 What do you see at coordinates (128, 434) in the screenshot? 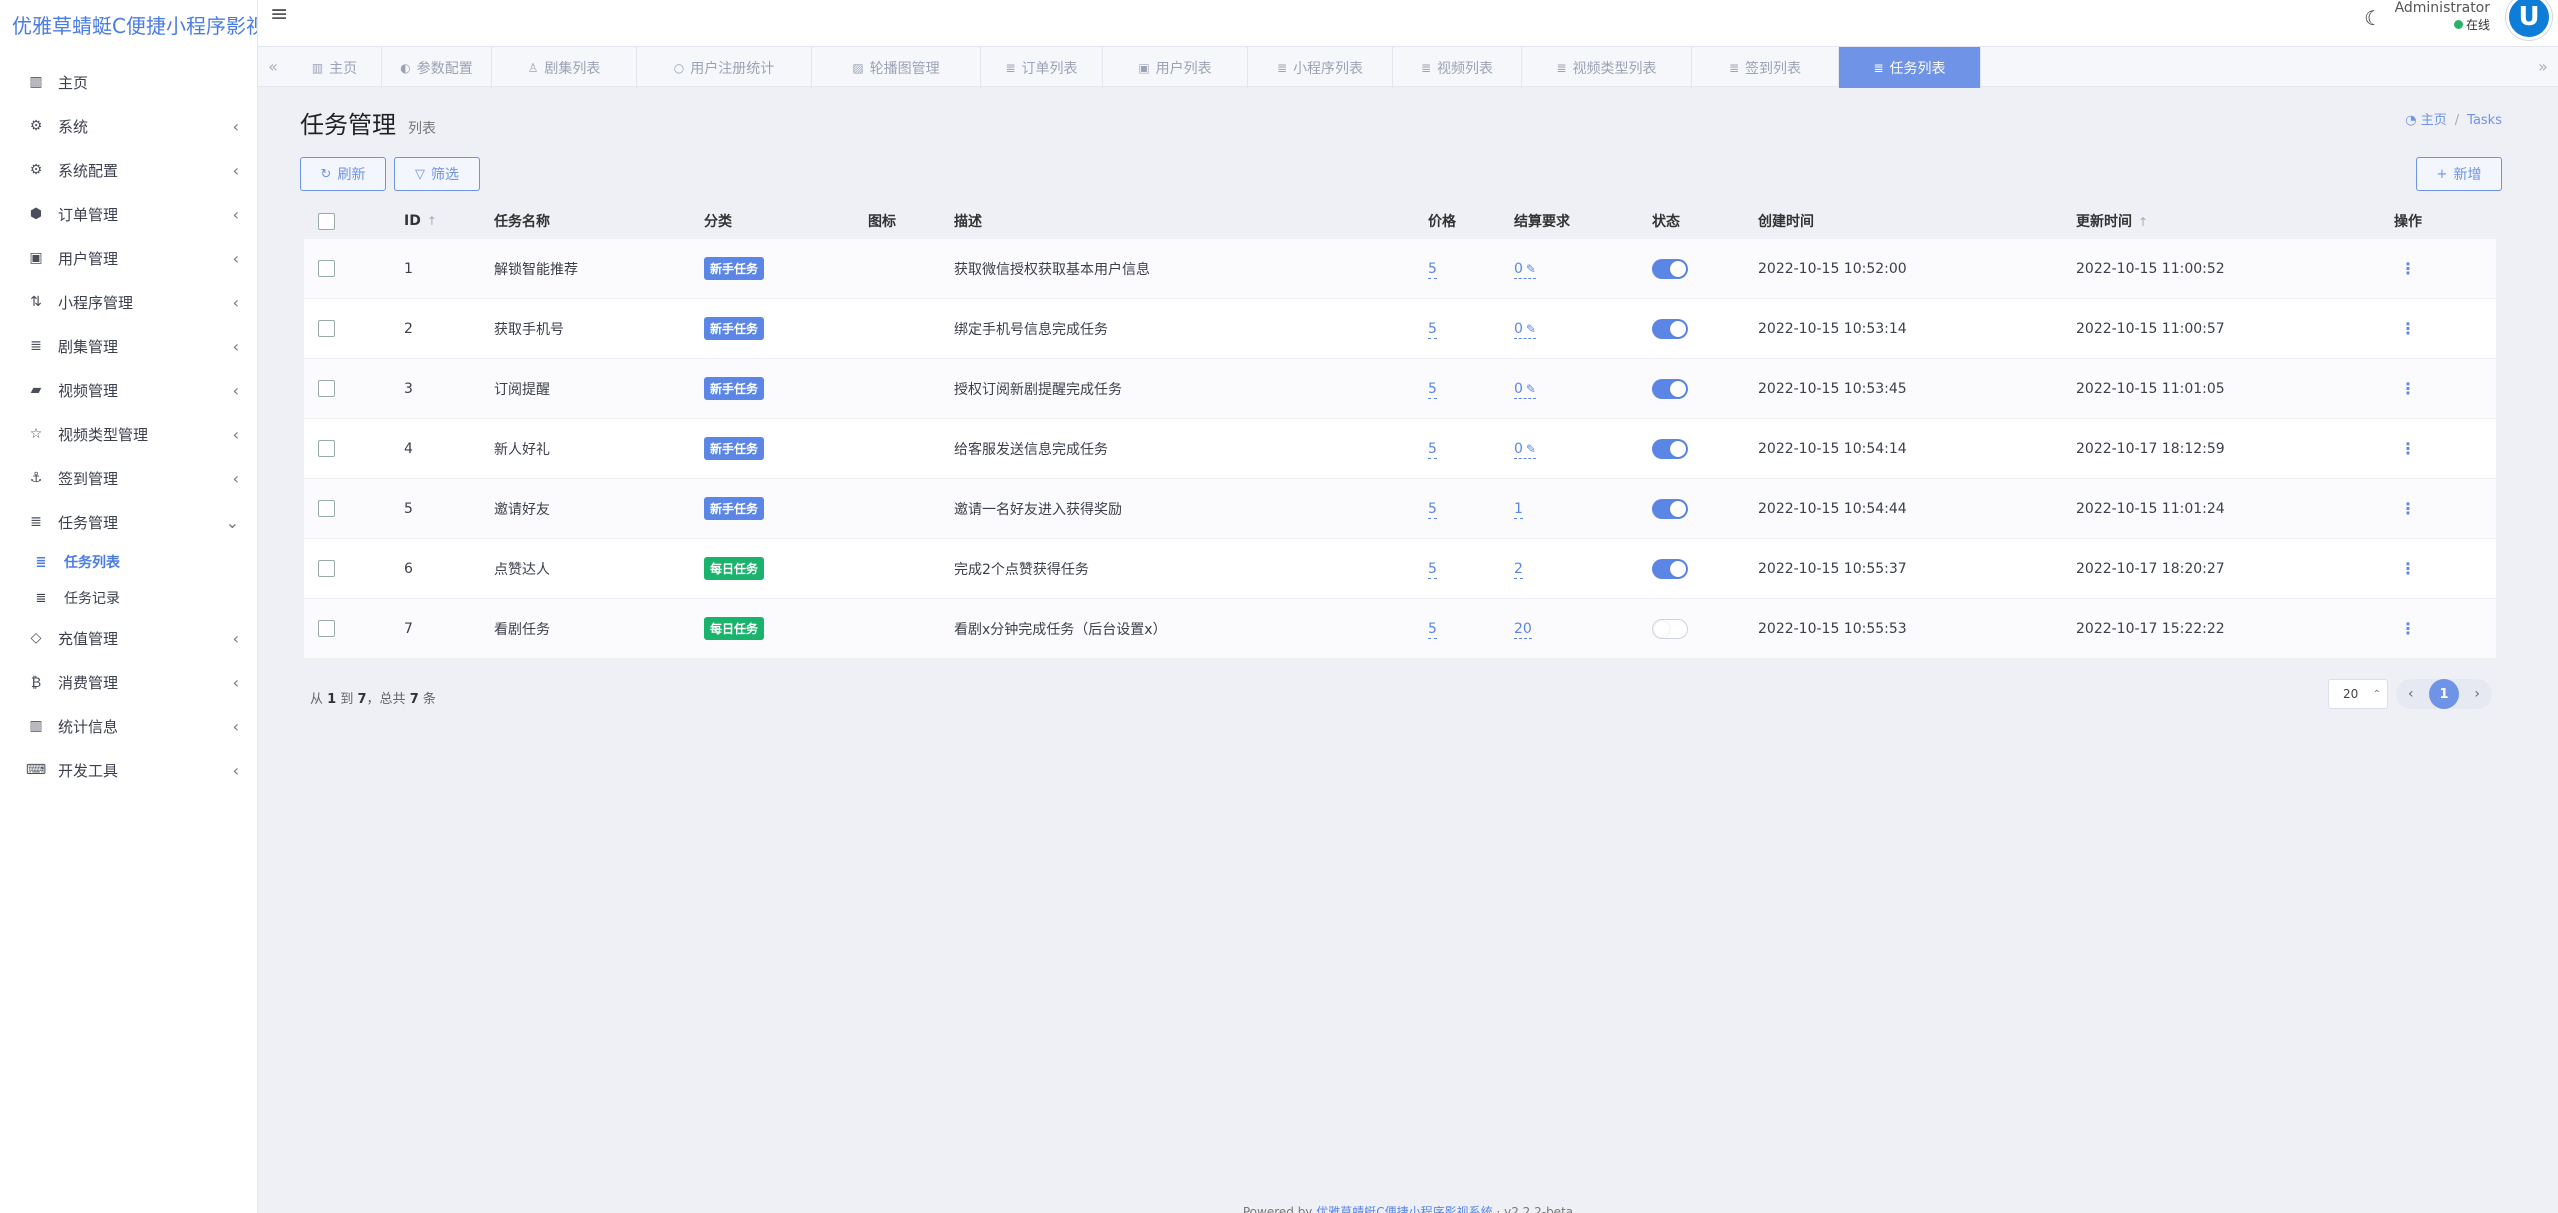
I see `sidebar-item: ☆ 视频类型管理 ‹` at bounding box center [128, 434].